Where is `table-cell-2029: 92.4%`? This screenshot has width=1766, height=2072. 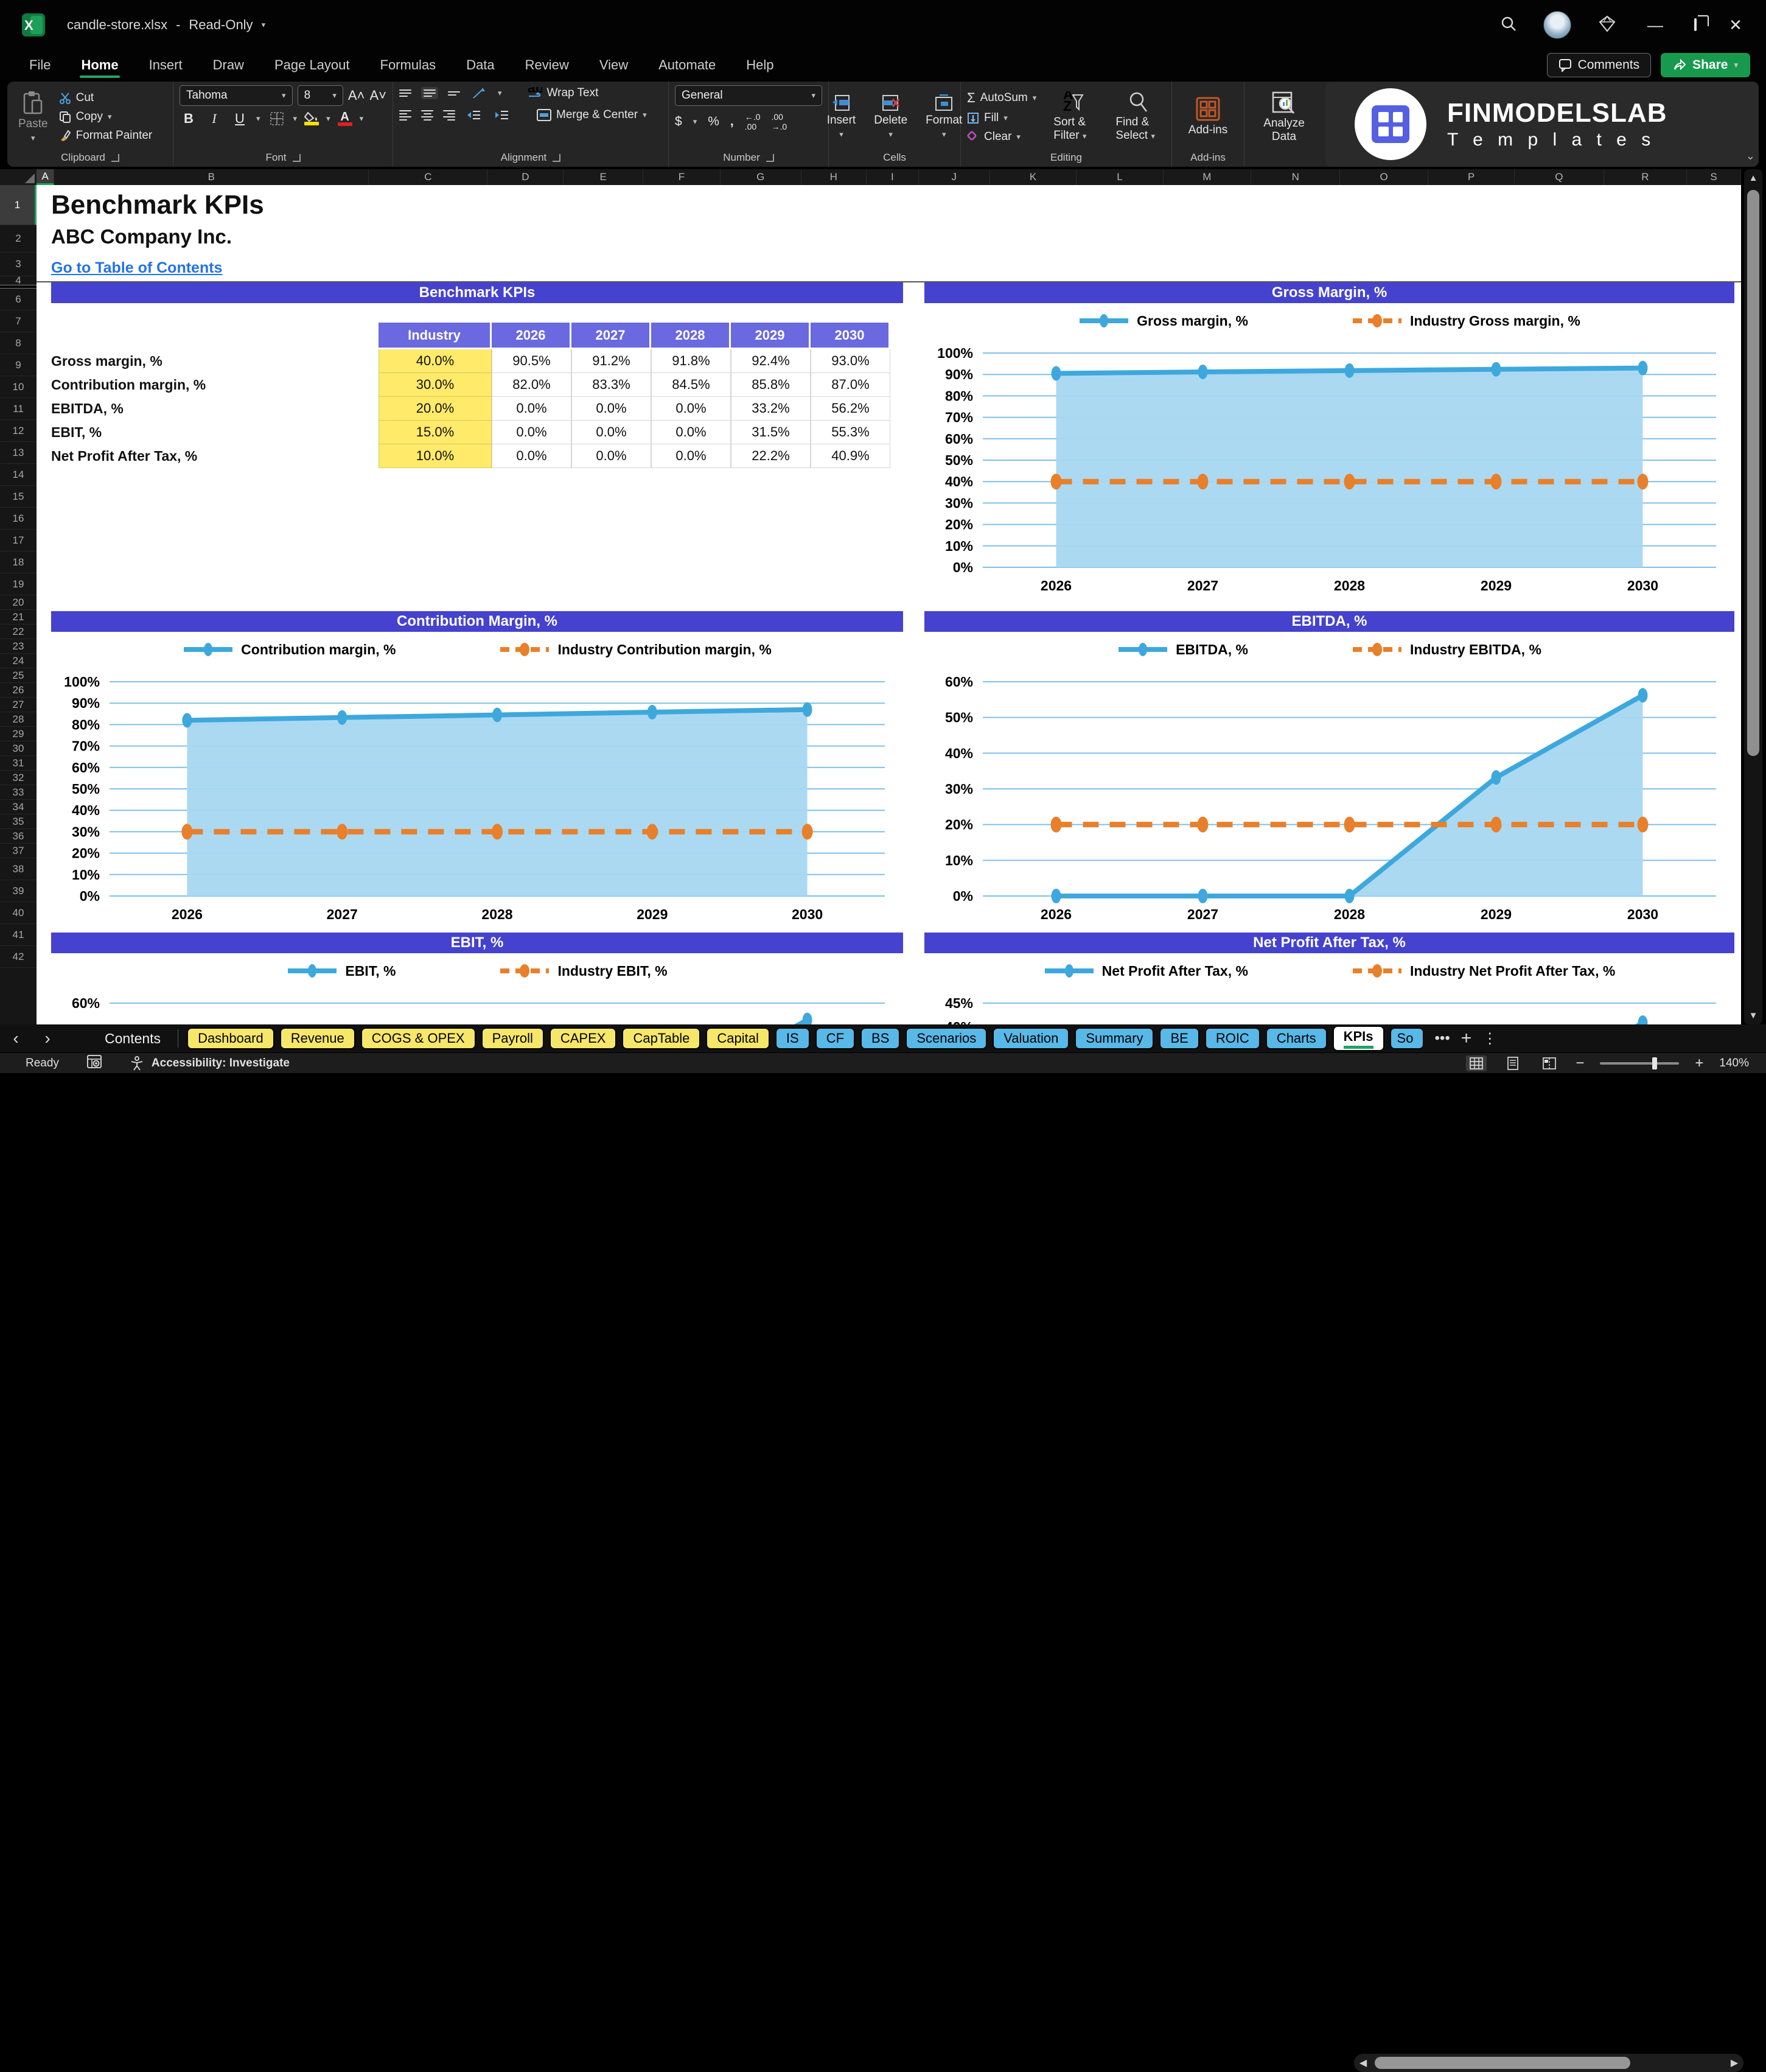
table-cell-2029: 92.4% is located at coordinates (771, 361).